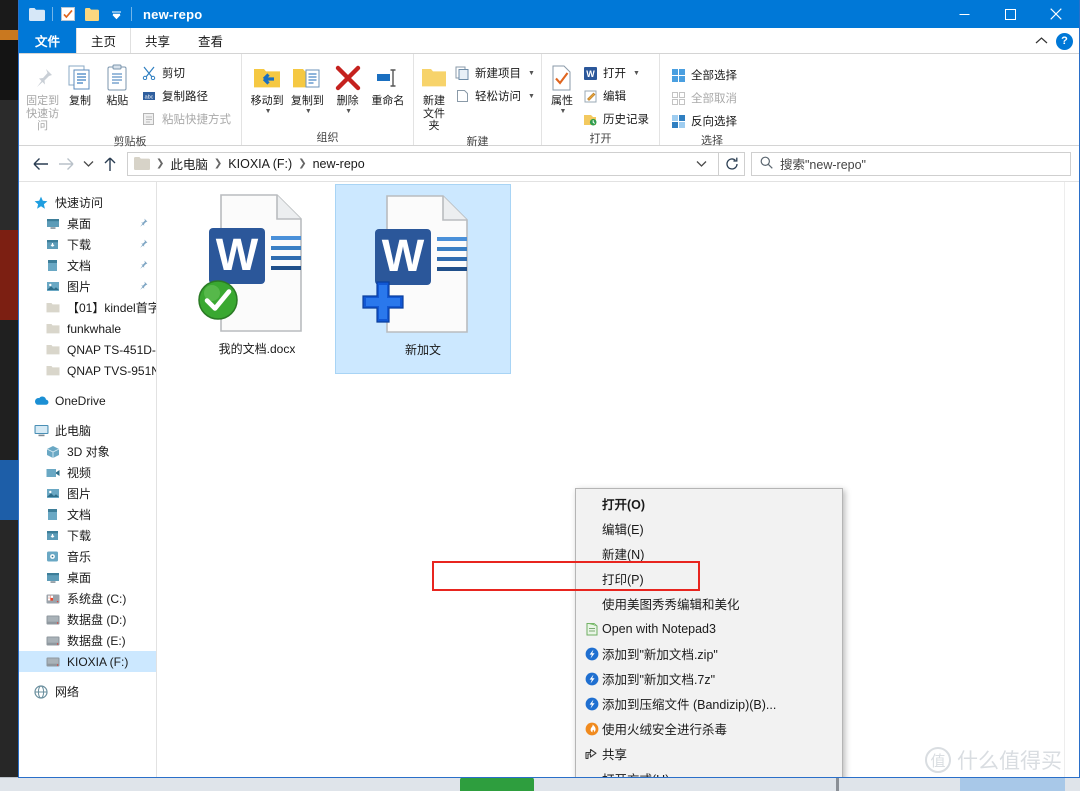  What do you see at coordinates (911, 163) in the screenshot?
I see `search-input: 搜索"new-repo"` at bounding box center [911, 163].